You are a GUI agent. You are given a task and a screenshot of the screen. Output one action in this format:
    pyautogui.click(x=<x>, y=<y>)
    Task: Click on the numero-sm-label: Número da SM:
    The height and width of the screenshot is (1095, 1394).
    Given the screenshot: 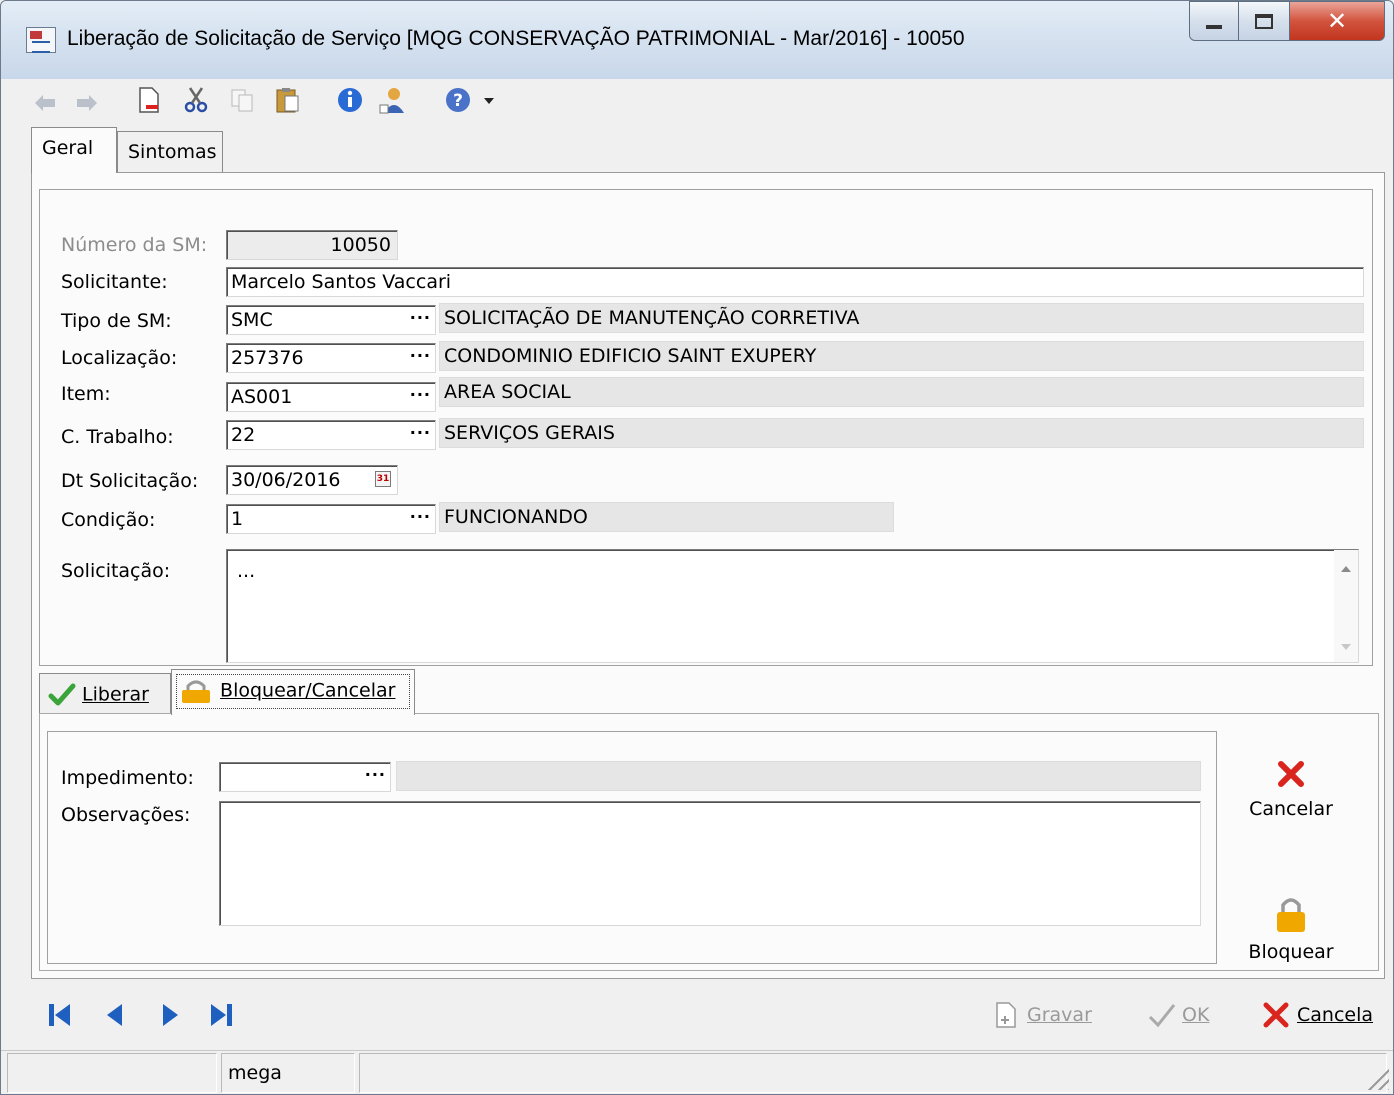 What is the action you would take?
    pyautogui.click(x=134, y=245)
    